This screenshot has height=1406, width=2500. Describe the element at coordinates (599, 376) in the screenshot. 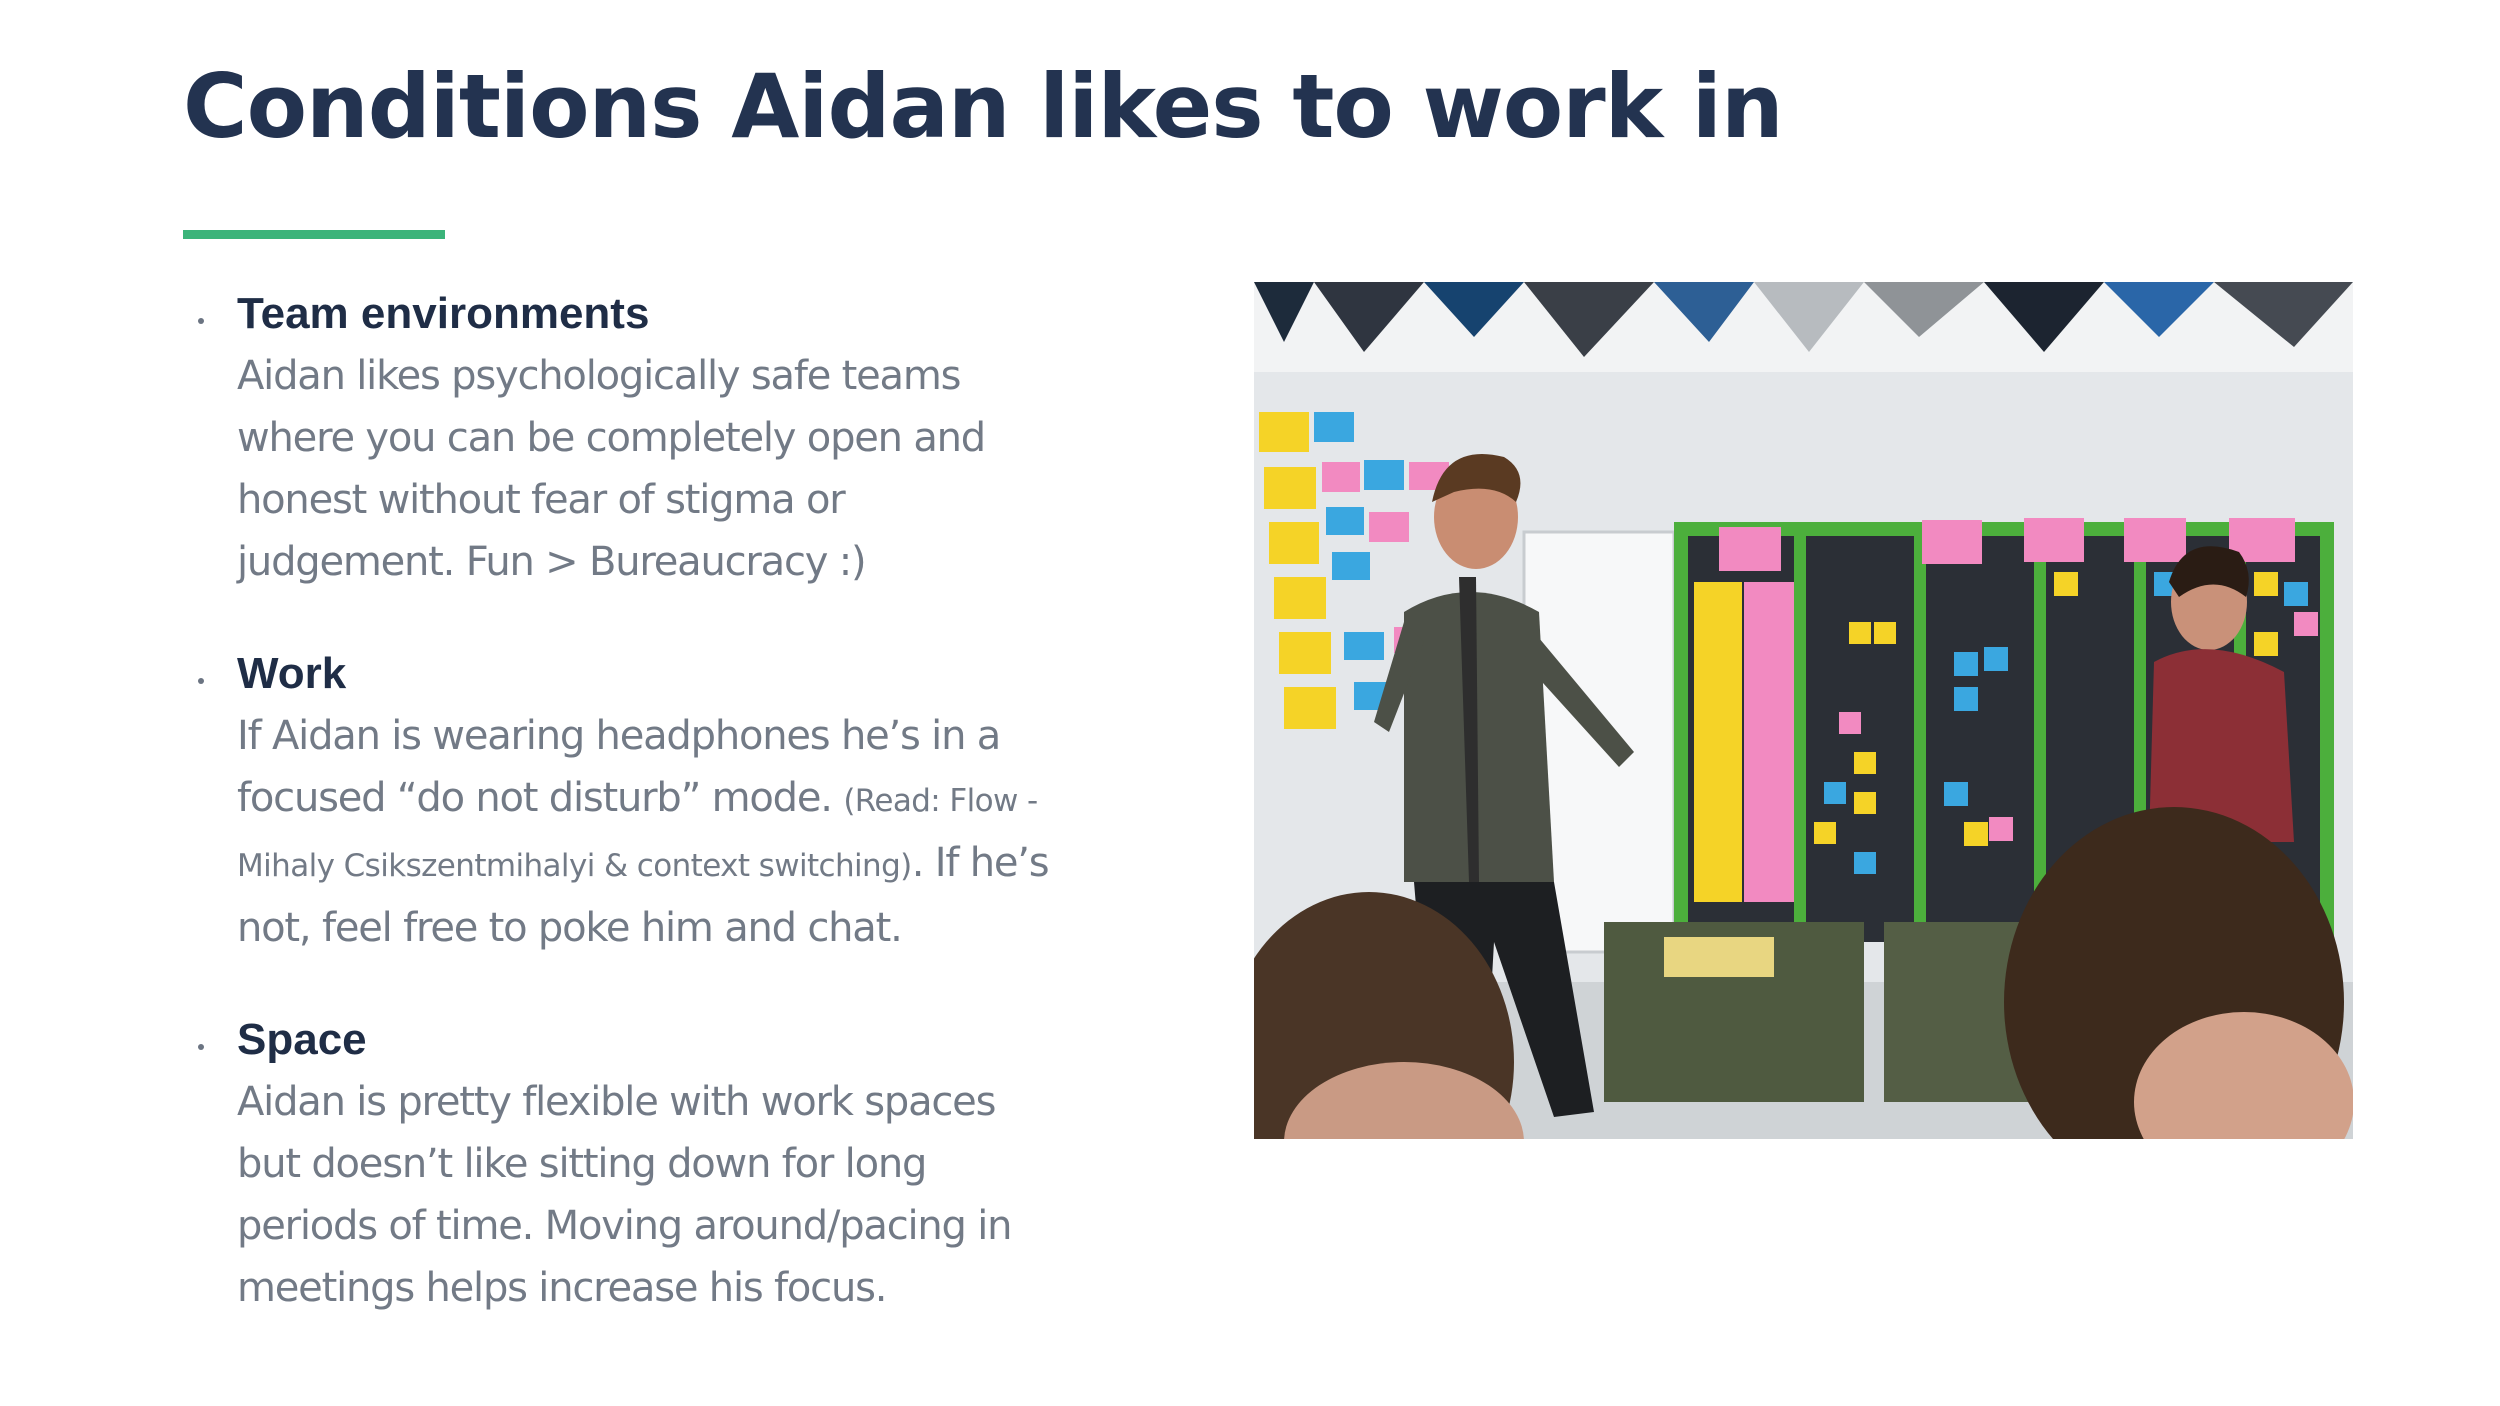

I see `body-line: Aidan likes psychologically safe teams` at that location.